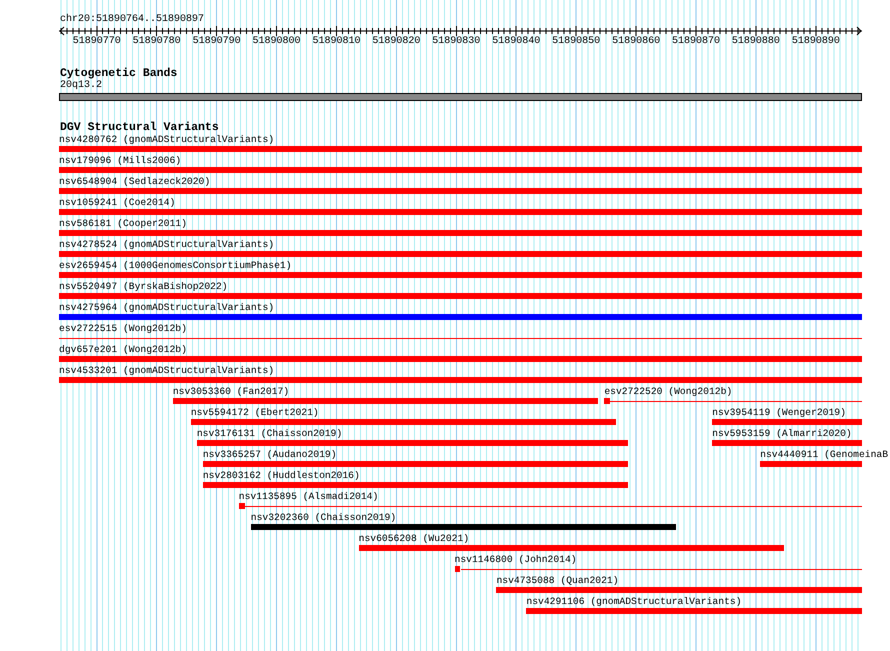 The height and width of the screenshot is (651, 890). What do you see at coordinates (166, 245) in the screenshot?
I see `variant-label: nsv4278524 (gnomADStructuralVariants)` at bounding box center [166, 245].